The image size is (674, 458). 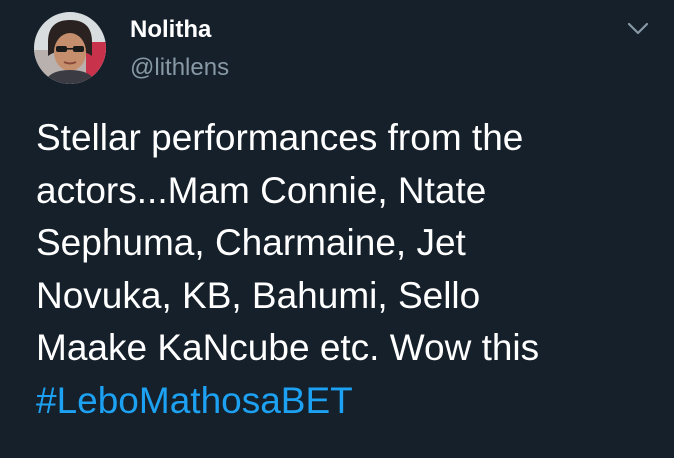 What do you see at coordinates (258, 295) in the screenshot?
I see `tweet-text-line: Novuka, KB, Bahumi, Sello` at bounding box center [258, 295].